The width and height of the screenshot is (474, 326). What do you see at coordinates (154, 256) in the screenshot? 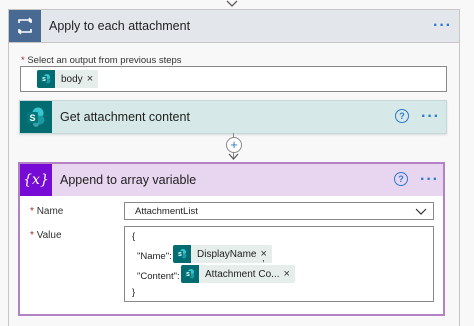
I see `json-name-key: "Name":` at bounding box center [154, 256].